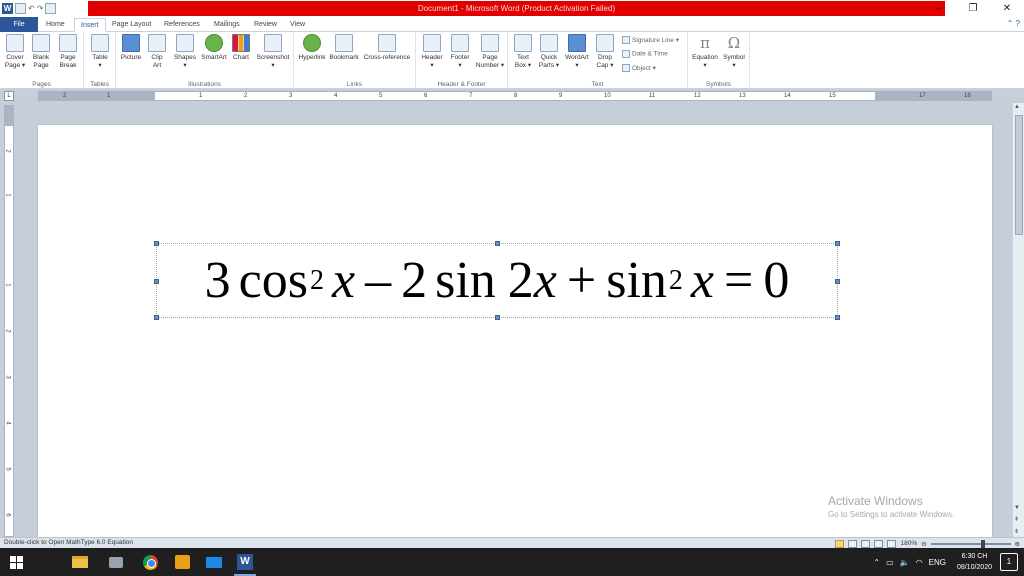 This screenshot has height=576, width=1024. What do you see at coordinates (9, 116) in the screenshot?
I see `ruler-margin-top` at bounding box center [9, 116].